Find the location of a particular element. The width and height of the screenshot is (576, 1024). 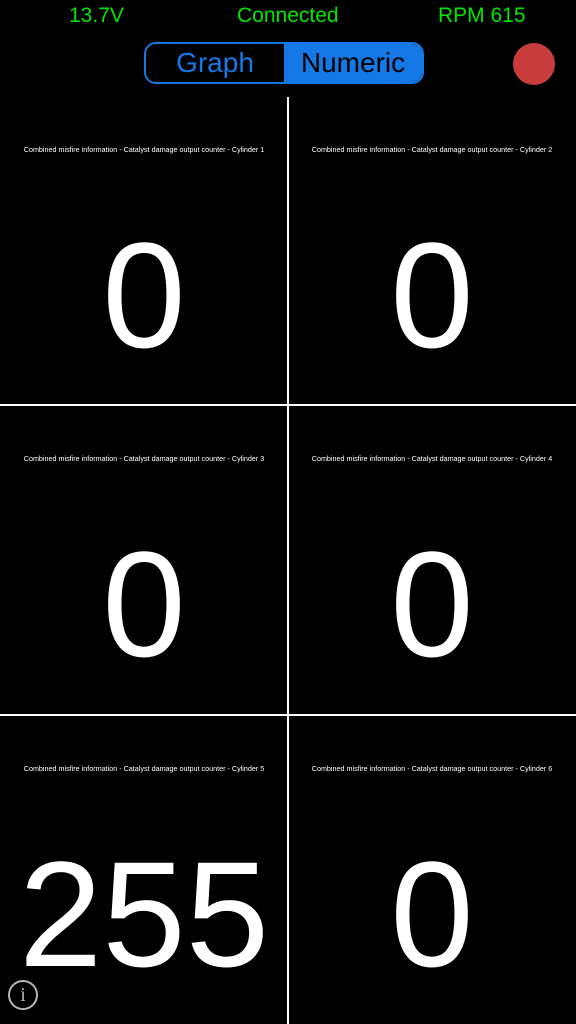

cell-value: 255 is located at coordinates (144, 914).